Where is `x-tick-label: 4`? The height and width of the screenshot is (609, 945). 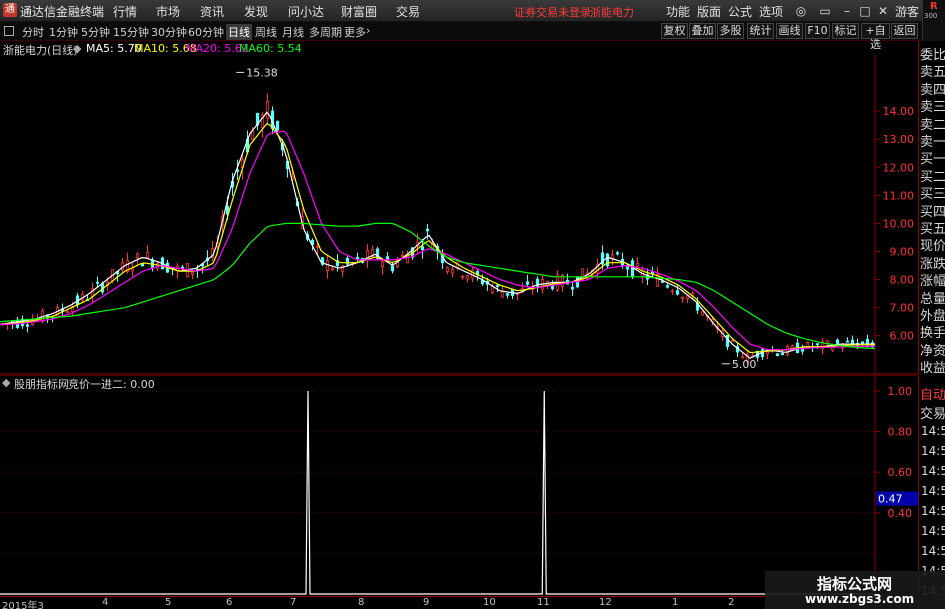
x-tick-label: 4 is located at coordinates (105, 602).